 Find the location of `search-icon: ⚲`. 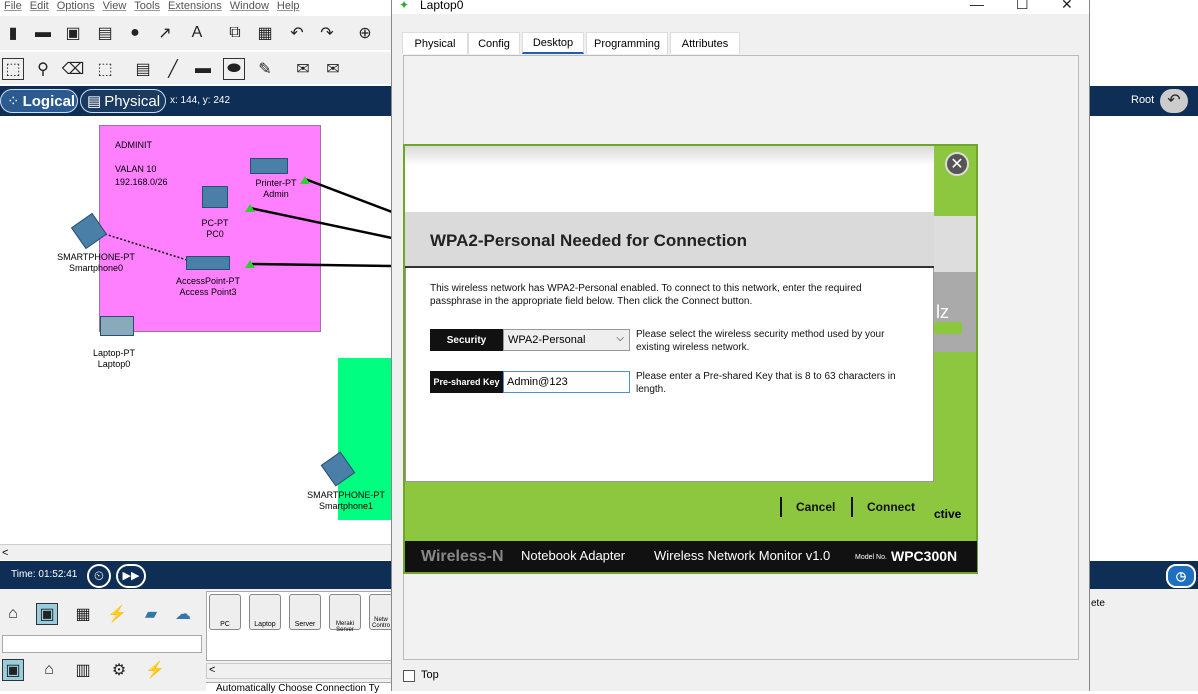

search-icon: ⚲ is located at coordinates (43, 69).